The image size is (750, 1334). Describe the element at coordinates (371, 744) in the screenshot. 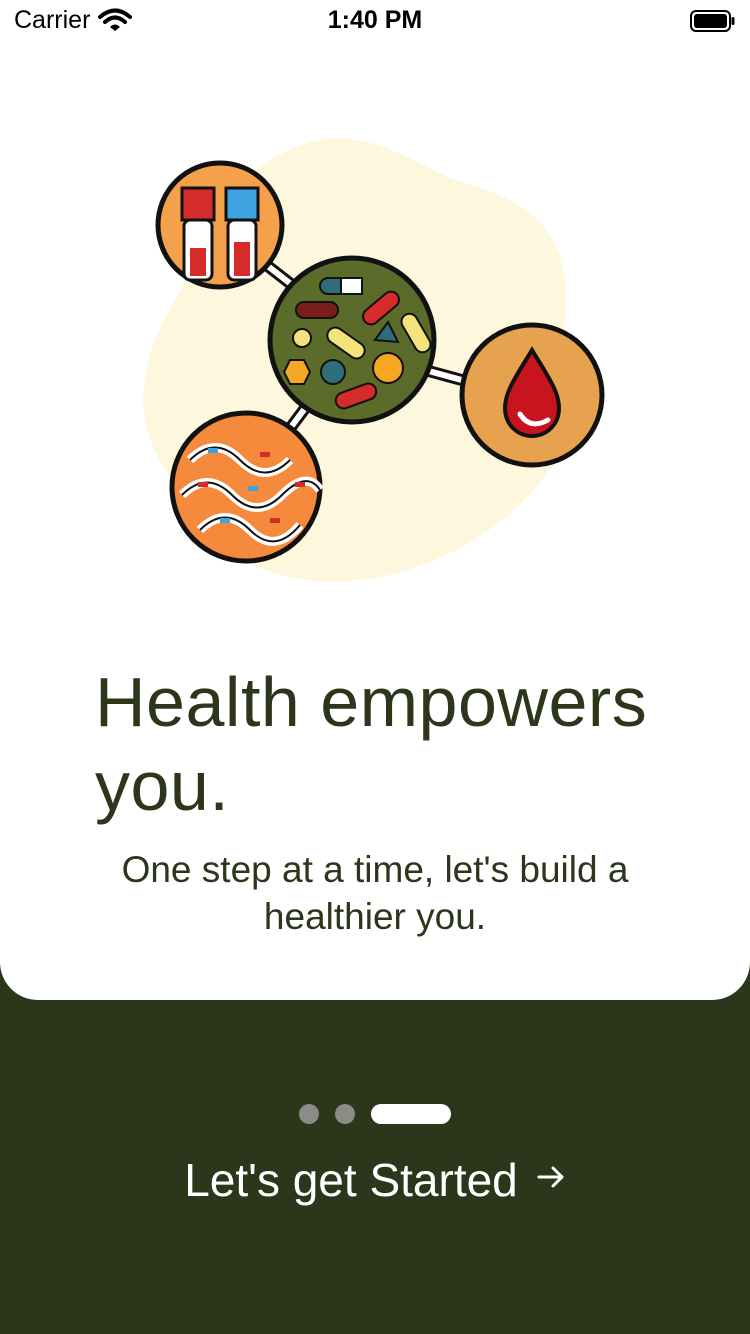

I see `headline: Health empowers you.` at that location.